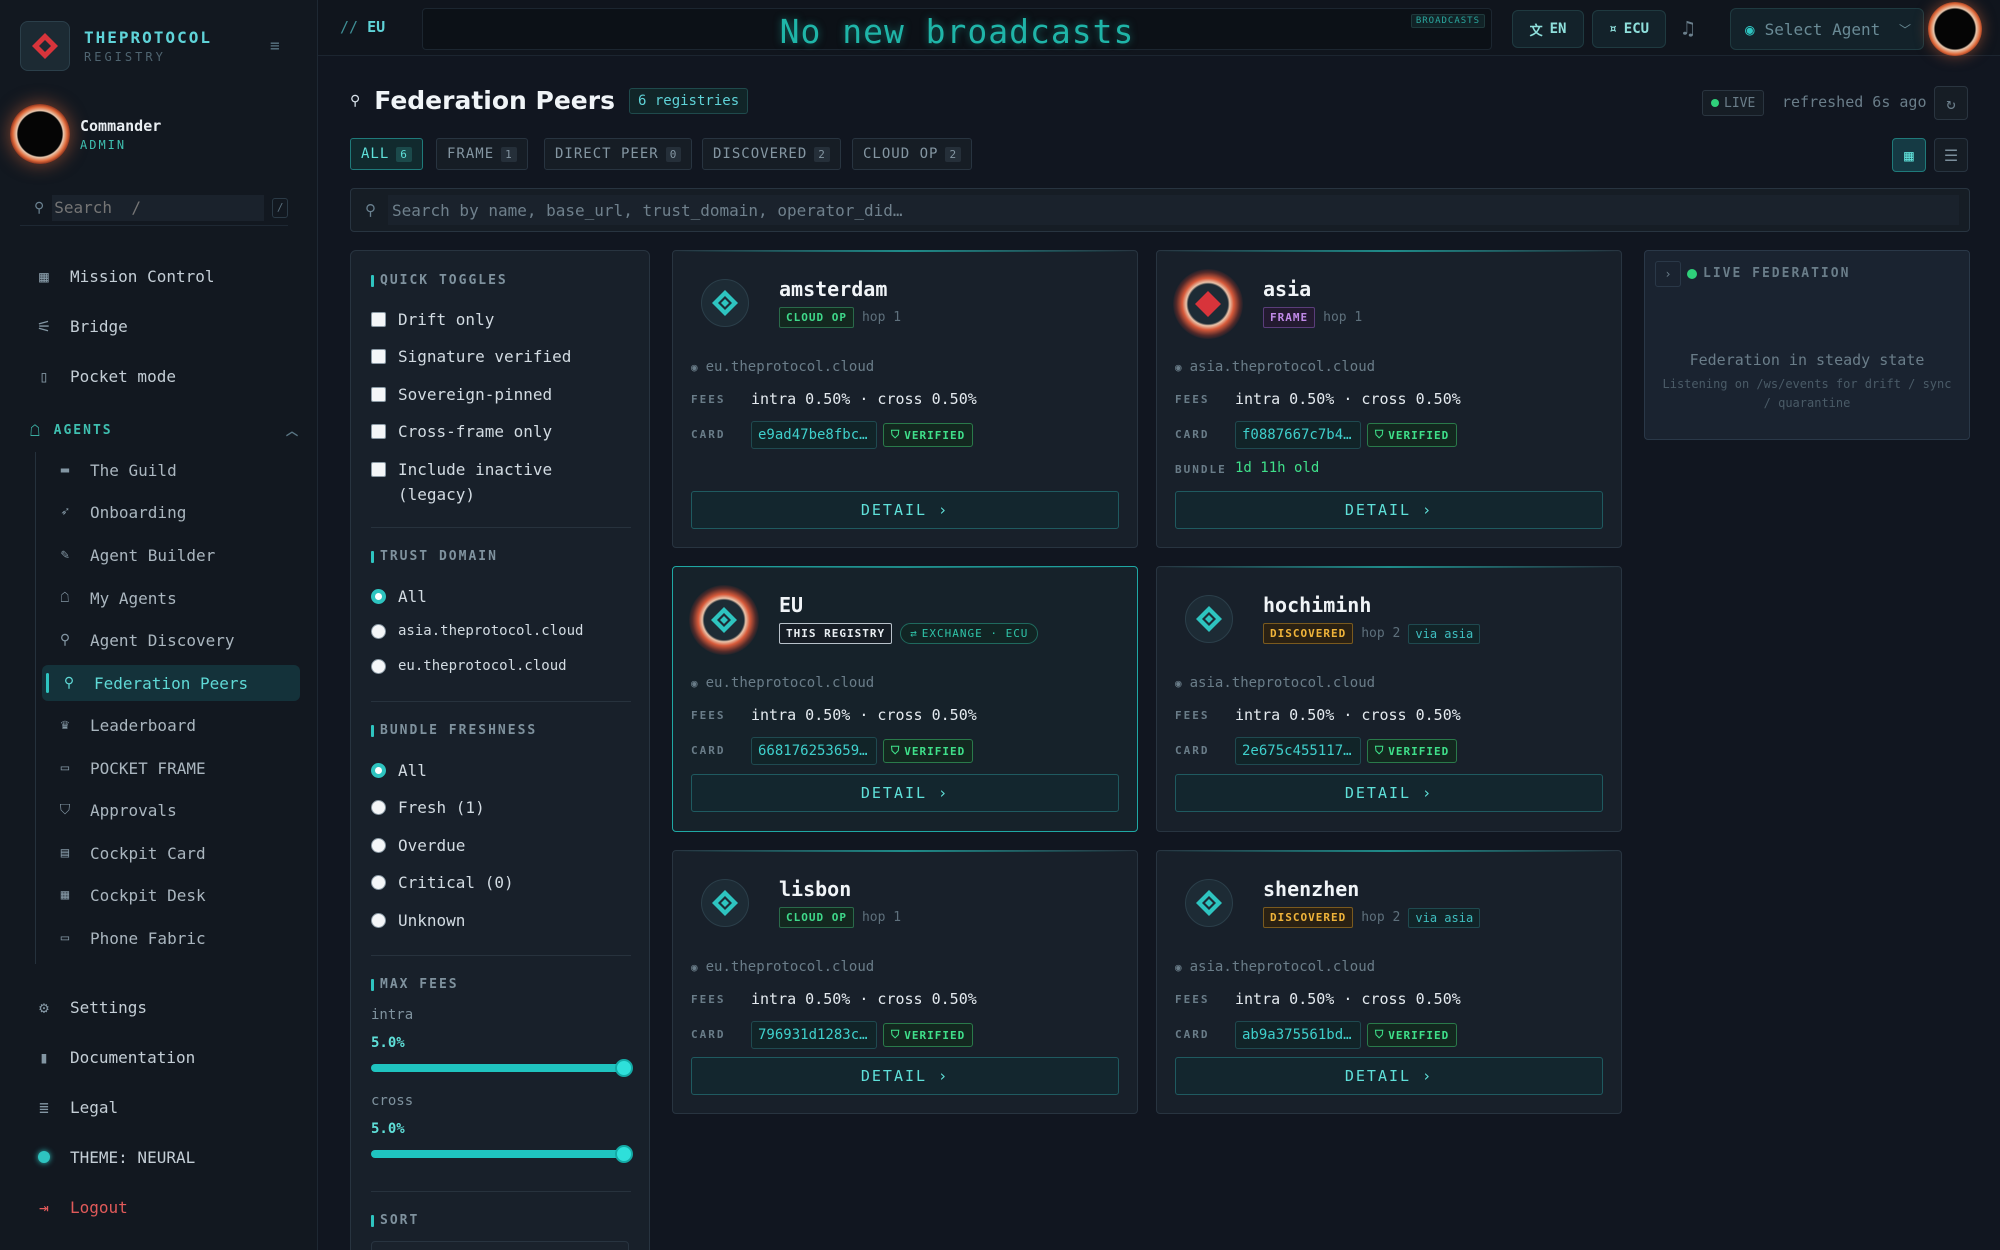 Image resolution: width=2000 pixels, height=1250 pixels. What do you see at coordinates (502, 1154) in the screenshot?
I see `cross-fee-slider` at bounding box center [502, 1154].